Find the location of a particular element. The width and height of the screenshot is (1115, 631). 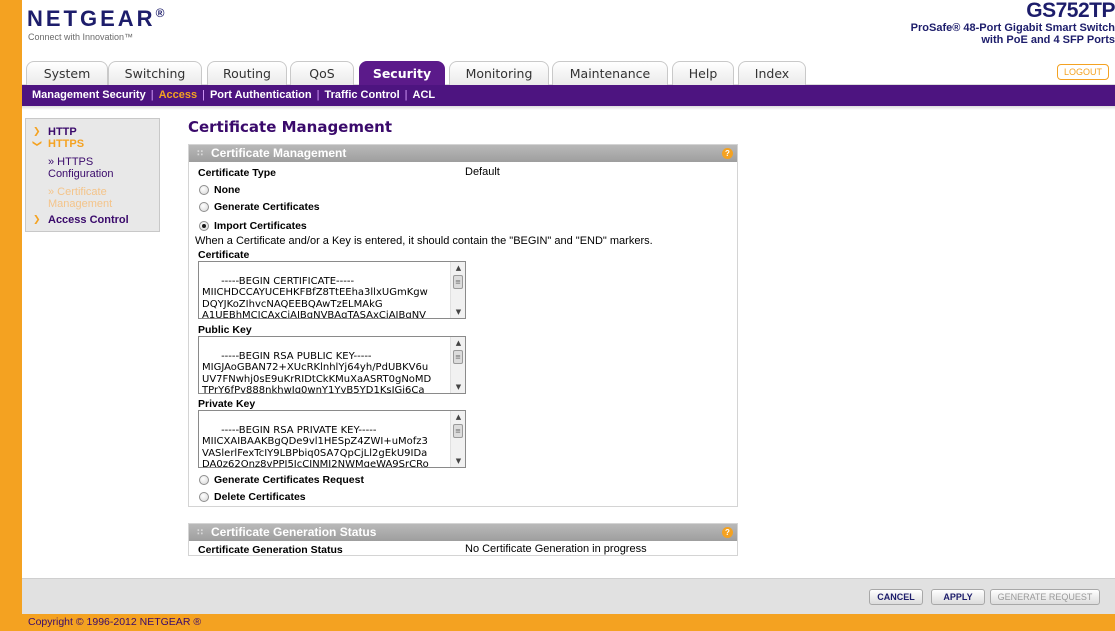

private-key-label: Private Key is located at coordinates (227, 404).